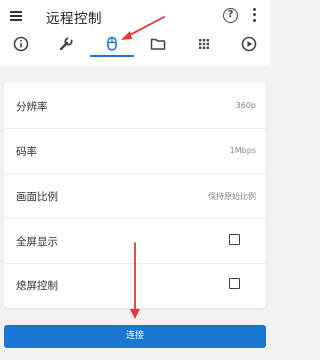 This screenshot has height=360, width=320. What do you see at coordinates (26, 152) in the screenshot?
I see `bitrate-label: 码率` at bounding box center [26, 152].